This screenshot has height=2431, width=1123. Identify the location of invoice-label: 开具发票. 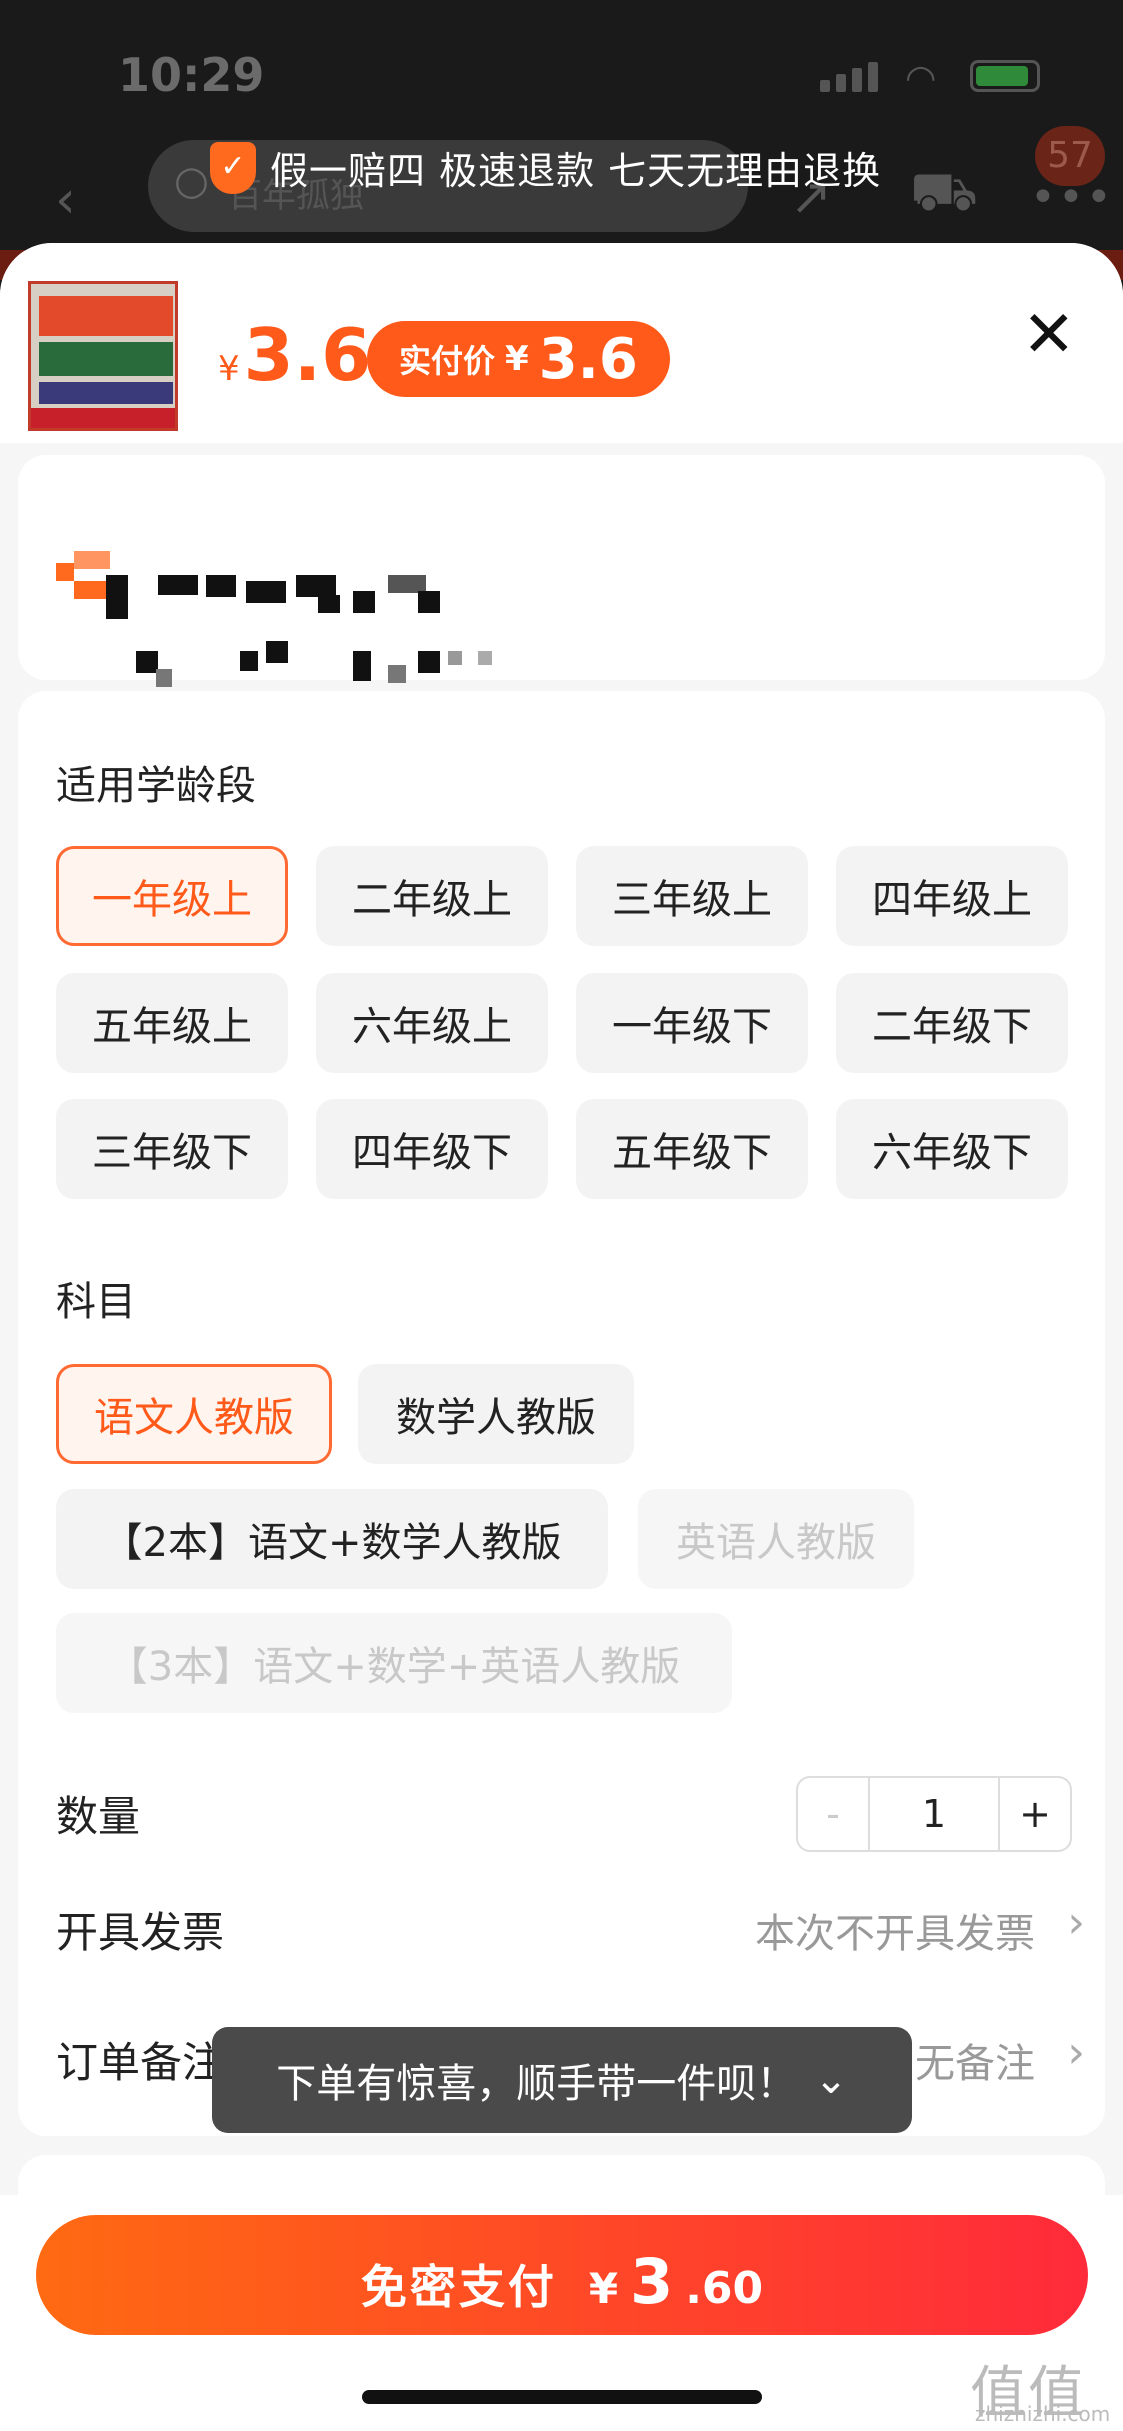
(140, 1932).